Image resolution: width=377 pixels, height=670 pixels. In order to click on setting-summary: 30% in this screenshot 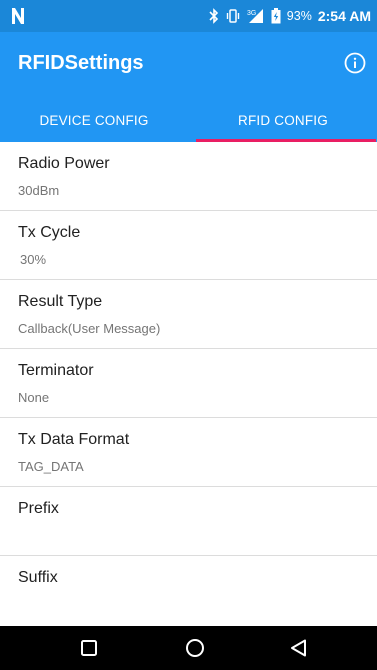, I will do `click(33, 259)`.